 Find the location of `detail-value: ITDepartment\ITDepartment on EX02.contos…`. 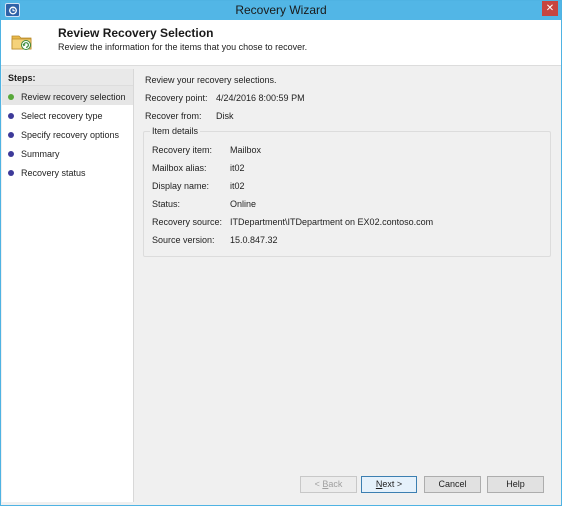

detail-value: ITDepartment\ITDepartment on EX02.contos… is located at coordinates (332, 222).